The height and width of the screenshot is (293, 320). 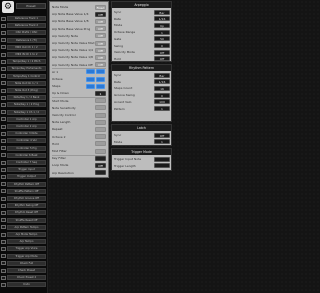 I want to click on sidebar-item: Trigger Input, so click(x=23, y=170).